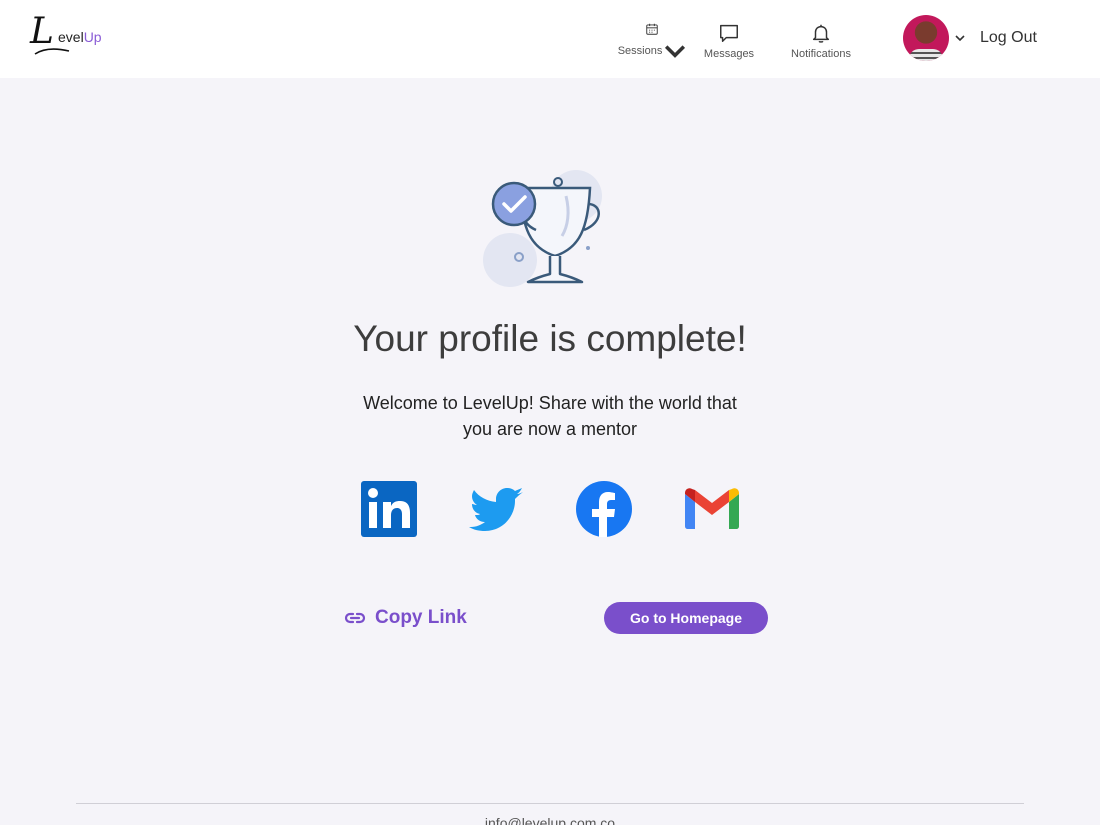 Image resolution: width=1100 pixels, height=825 pixels. I want to click on copy-link-button: Copy Link, so click(405, 618).